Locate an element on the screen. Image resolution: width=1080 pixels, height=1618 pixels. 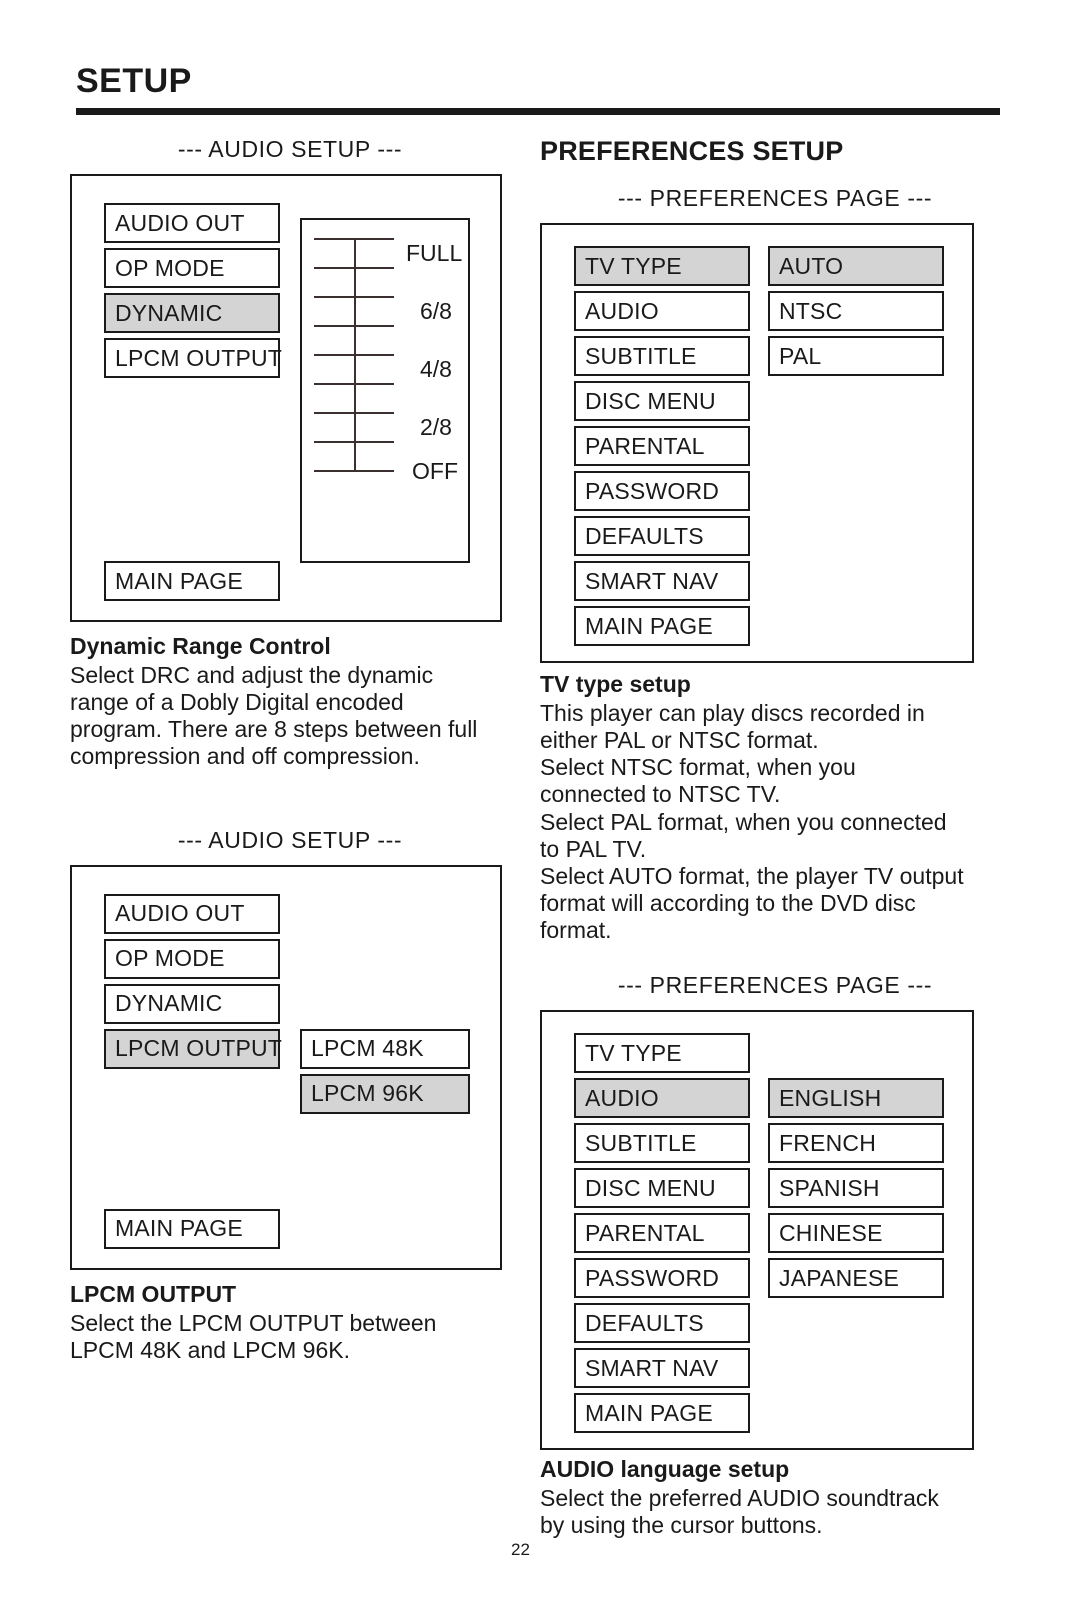
drc-line: range of a Dobly Digital encoded is located at coordinates (237, 702).